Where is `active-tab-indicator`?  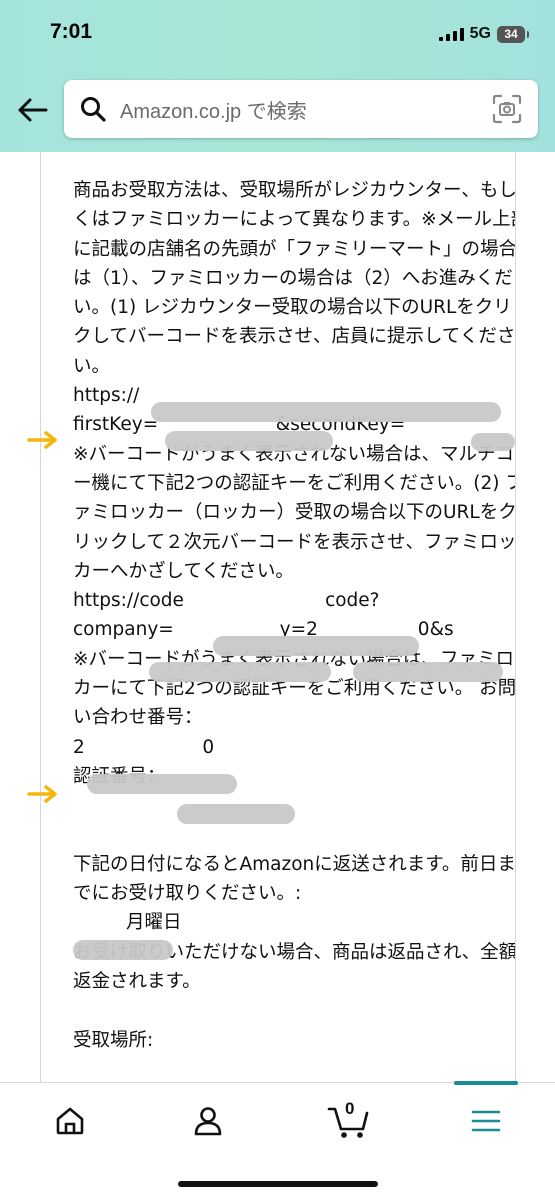
active-tab-indicator is located at coordinates (486, 1083).